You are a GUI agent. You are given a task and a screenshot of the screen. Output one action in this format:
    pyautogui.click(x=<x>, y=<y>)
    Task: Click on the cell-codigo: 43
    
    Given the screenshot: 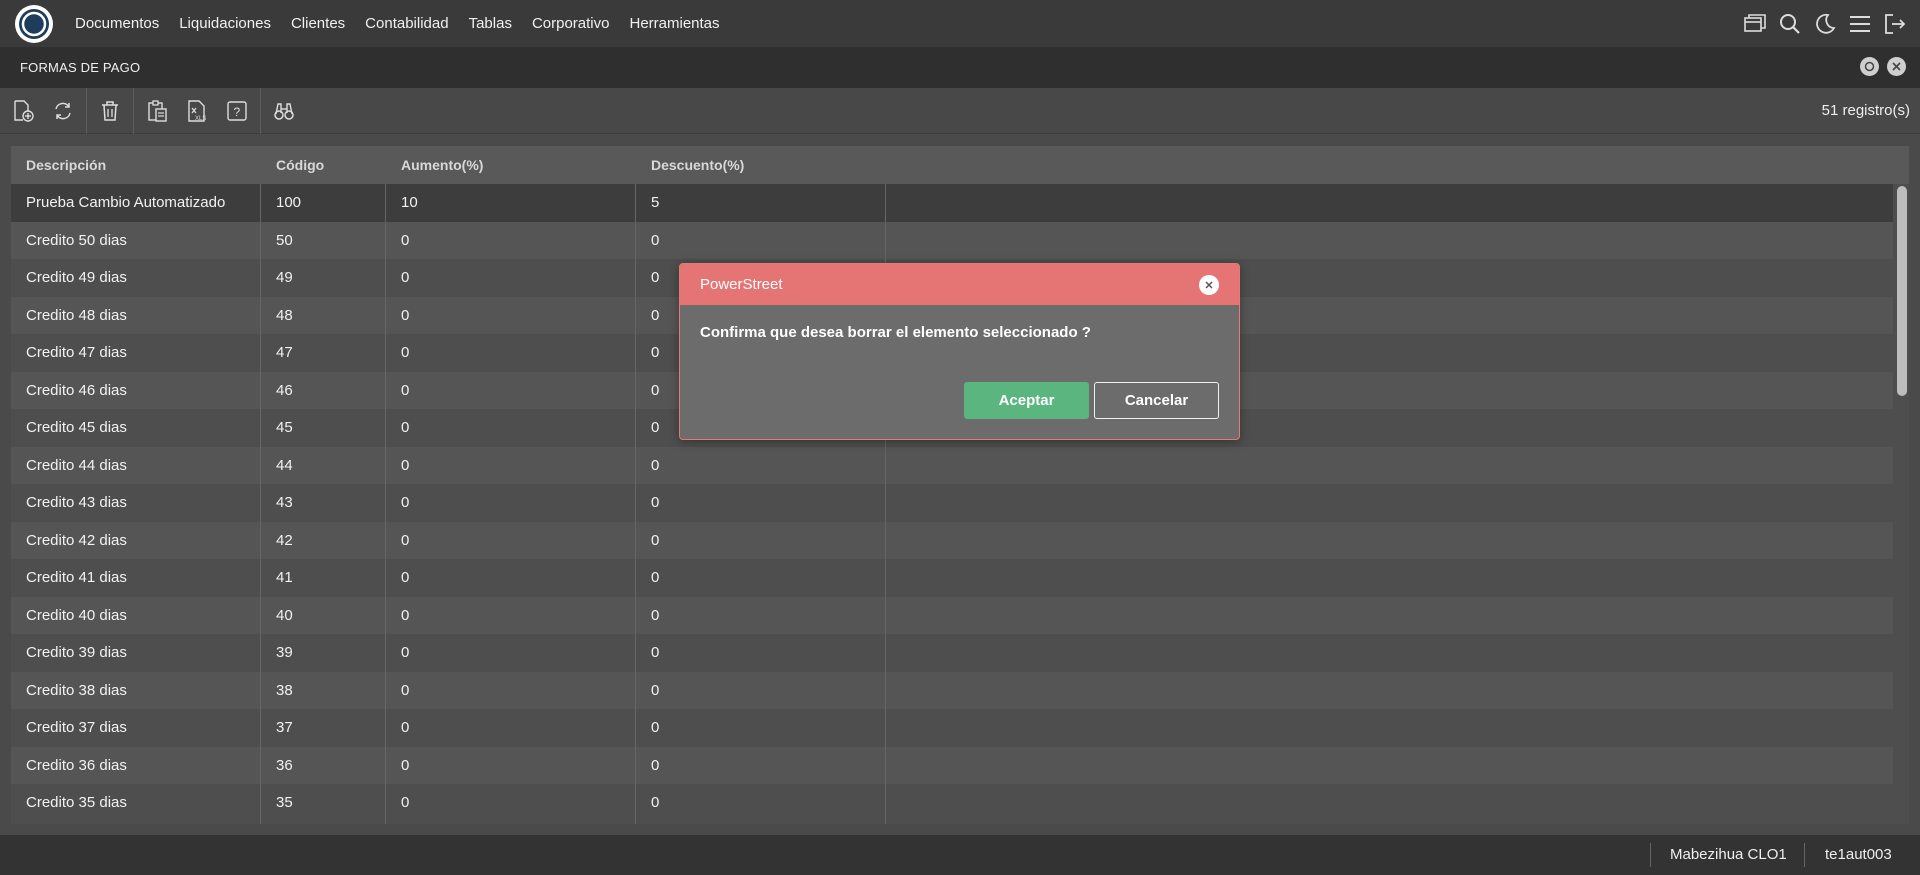 What is the action you would take?
    pyautogui.click(x=284, y=502)
    